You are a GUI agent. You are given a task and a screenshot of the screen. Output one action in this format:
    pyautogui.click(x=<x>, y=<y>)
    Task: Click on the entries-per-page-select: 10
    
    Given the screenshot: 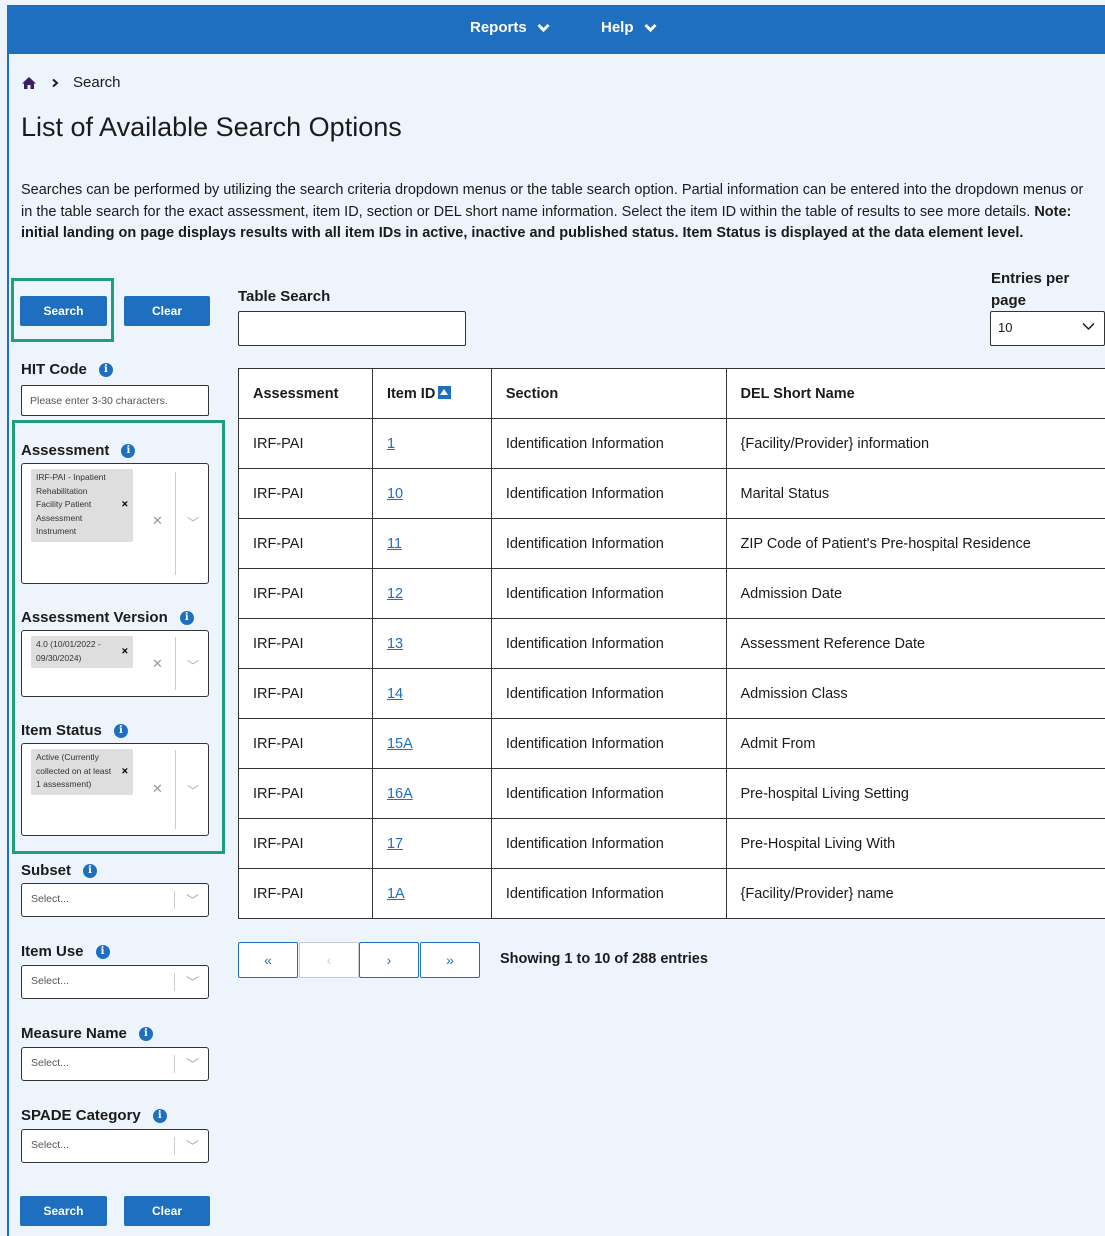 What is the action you would take?
    pyautogui.click(x=1047, y=328)
    